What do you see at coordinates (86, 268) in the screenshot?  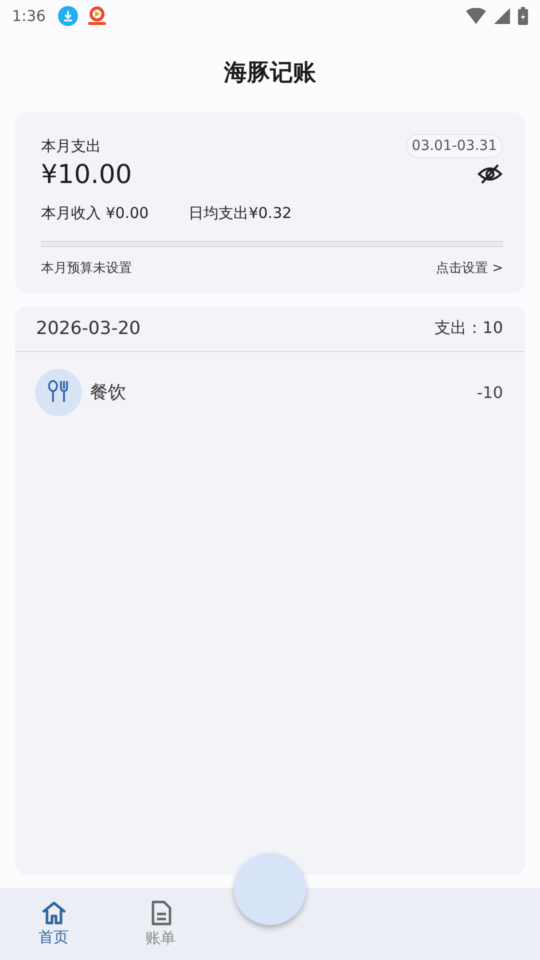 I see `budget-status: 本月预算未设置` at bounding box center [86, 268].